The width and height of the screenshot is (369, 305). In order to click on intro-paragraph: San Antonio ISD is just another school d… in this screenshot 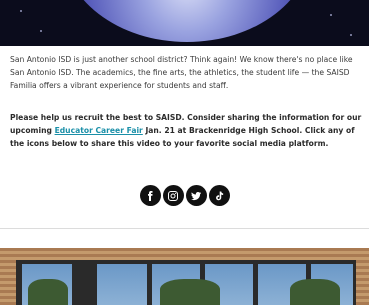, I will do `click(181, 72)`.